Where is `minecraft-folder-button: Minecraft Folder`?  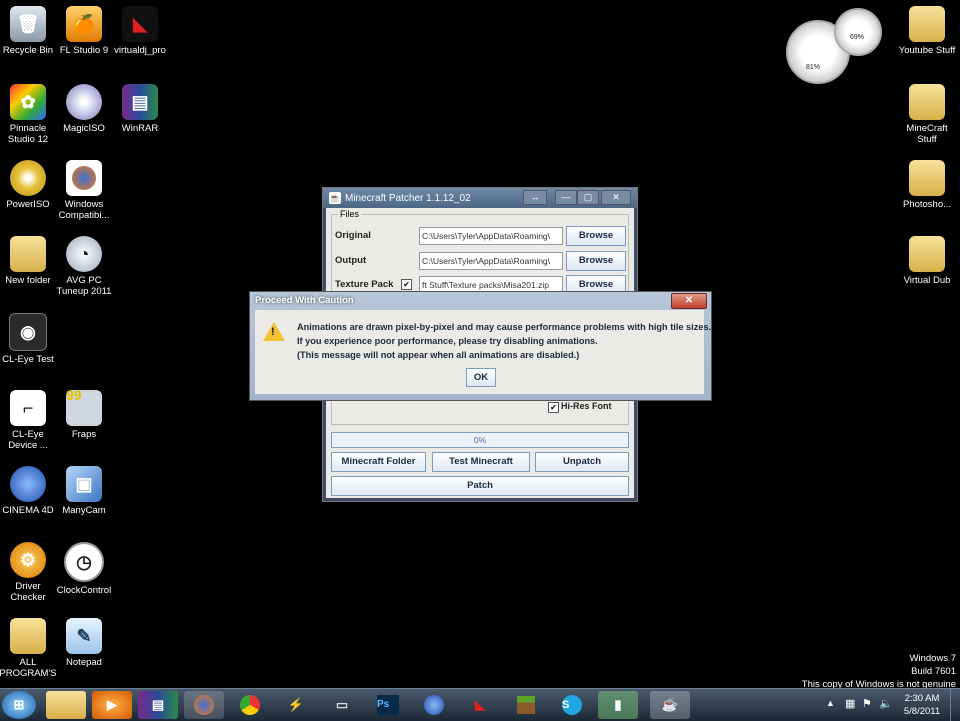
minecraft-folder-button: Minecraft Folder is located at coordinates (378, 462).